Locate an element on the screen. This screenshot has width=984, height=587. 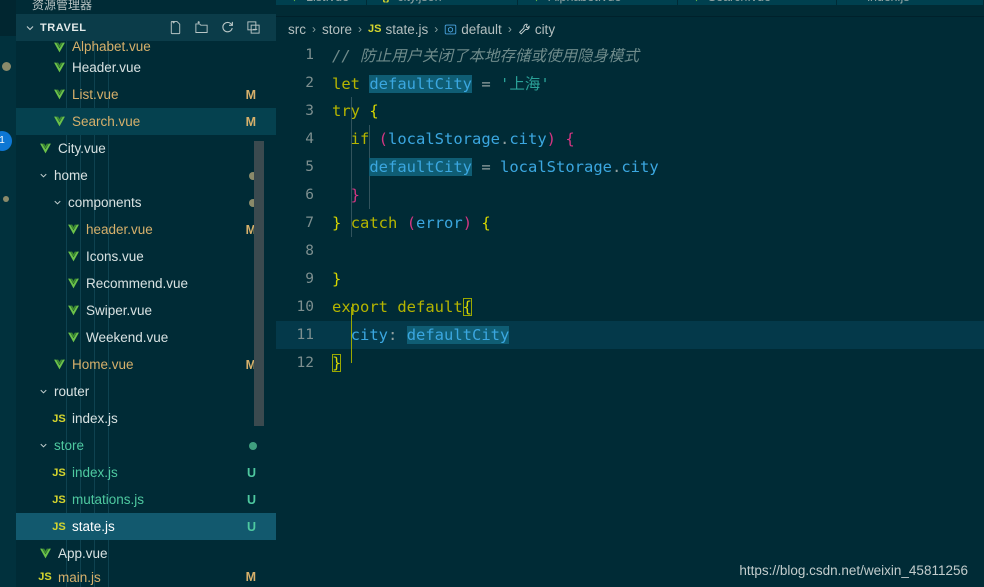
tree-folder-components: components is located at coordinates (146, 202).